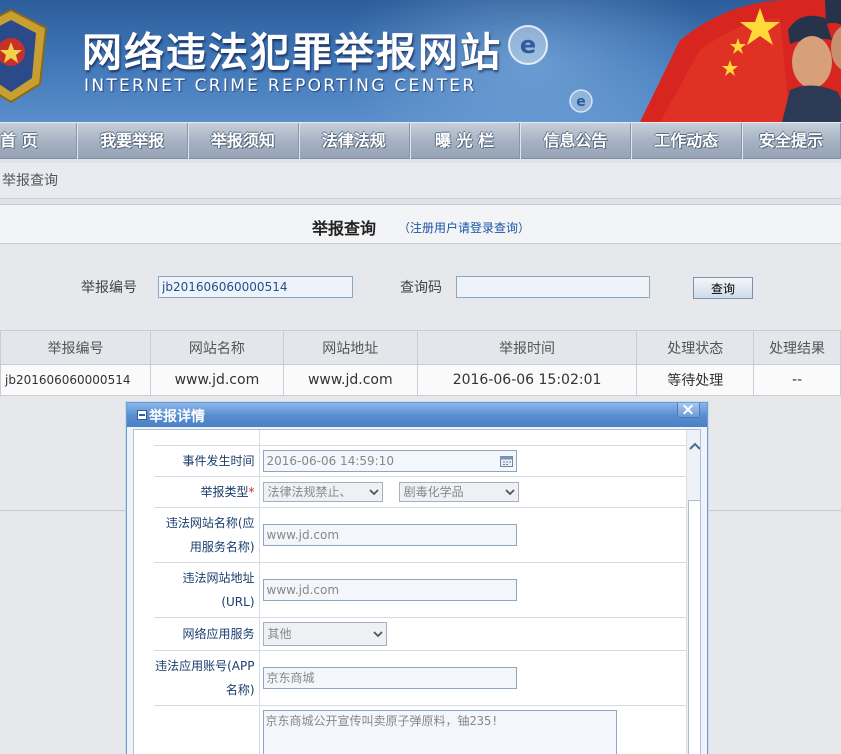 This screenshot has width=841, height=754. Describe the element at coordinates (354, 141) in the screenshot. I see `nav-item-3: 法律法规` at that location.